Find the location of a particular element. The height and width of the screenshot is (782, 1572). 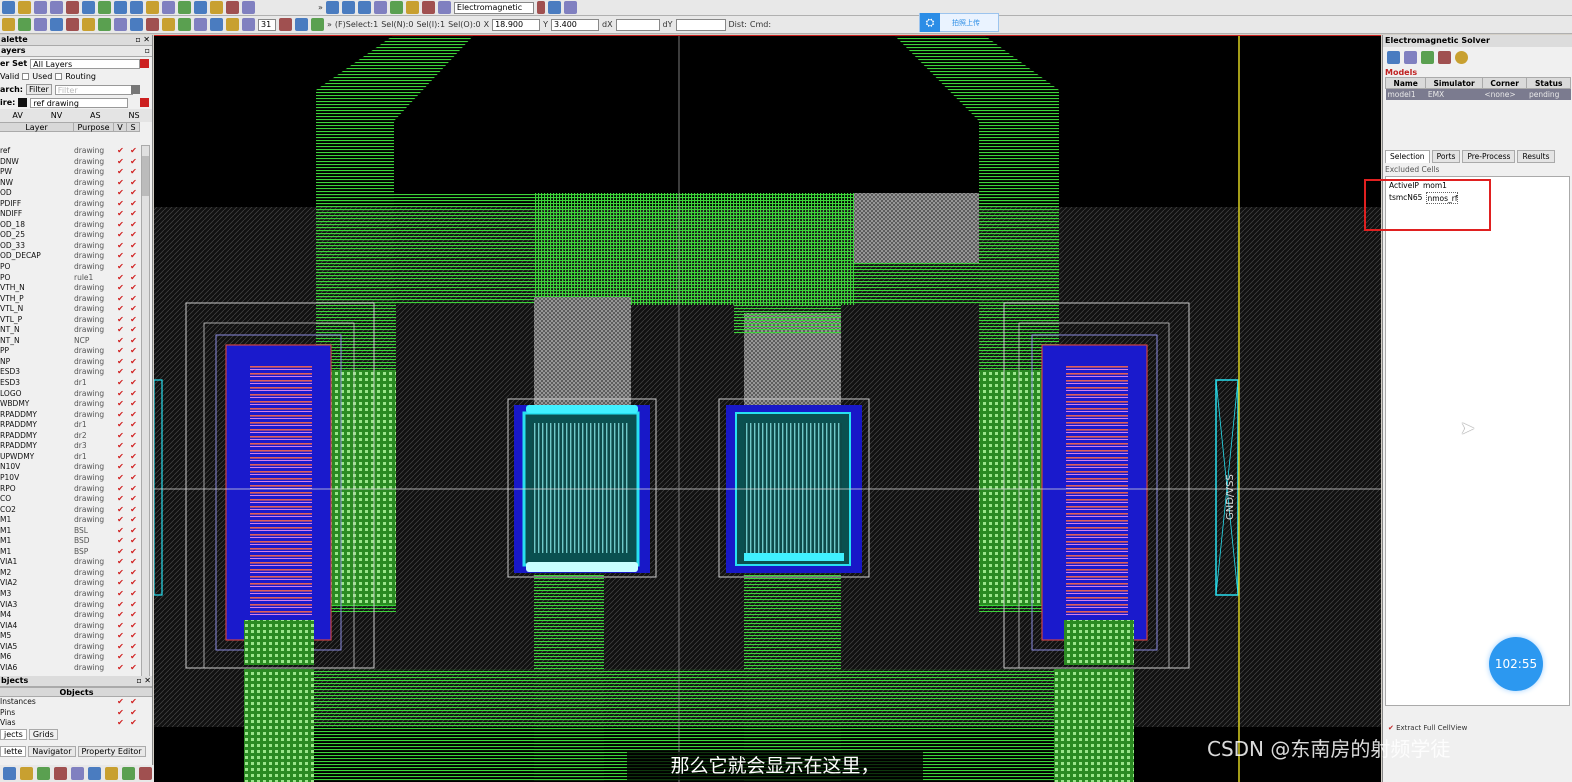

layer-row: CO drawing ✔ ✔ is located at coordinates (70, 499).